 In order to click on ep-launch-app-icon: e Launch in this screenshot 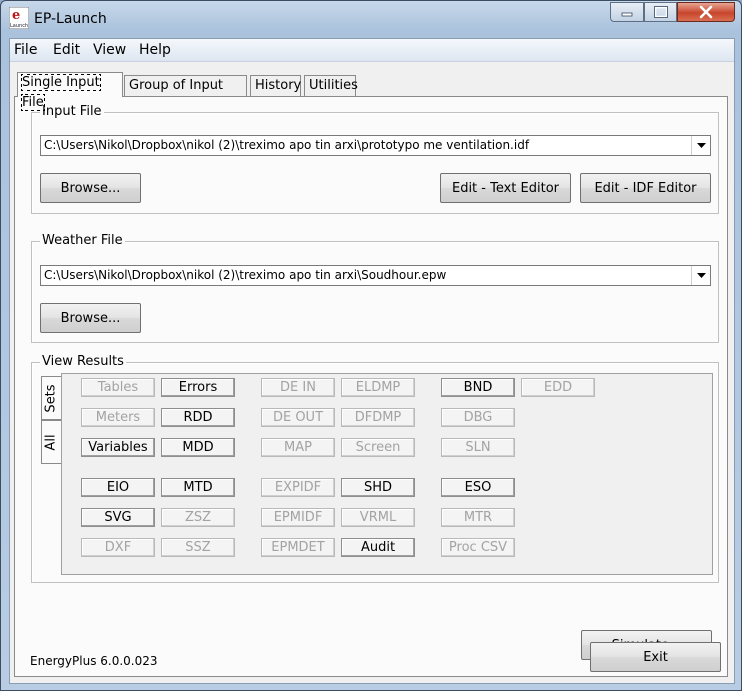, I will do `click(19, 18)`.